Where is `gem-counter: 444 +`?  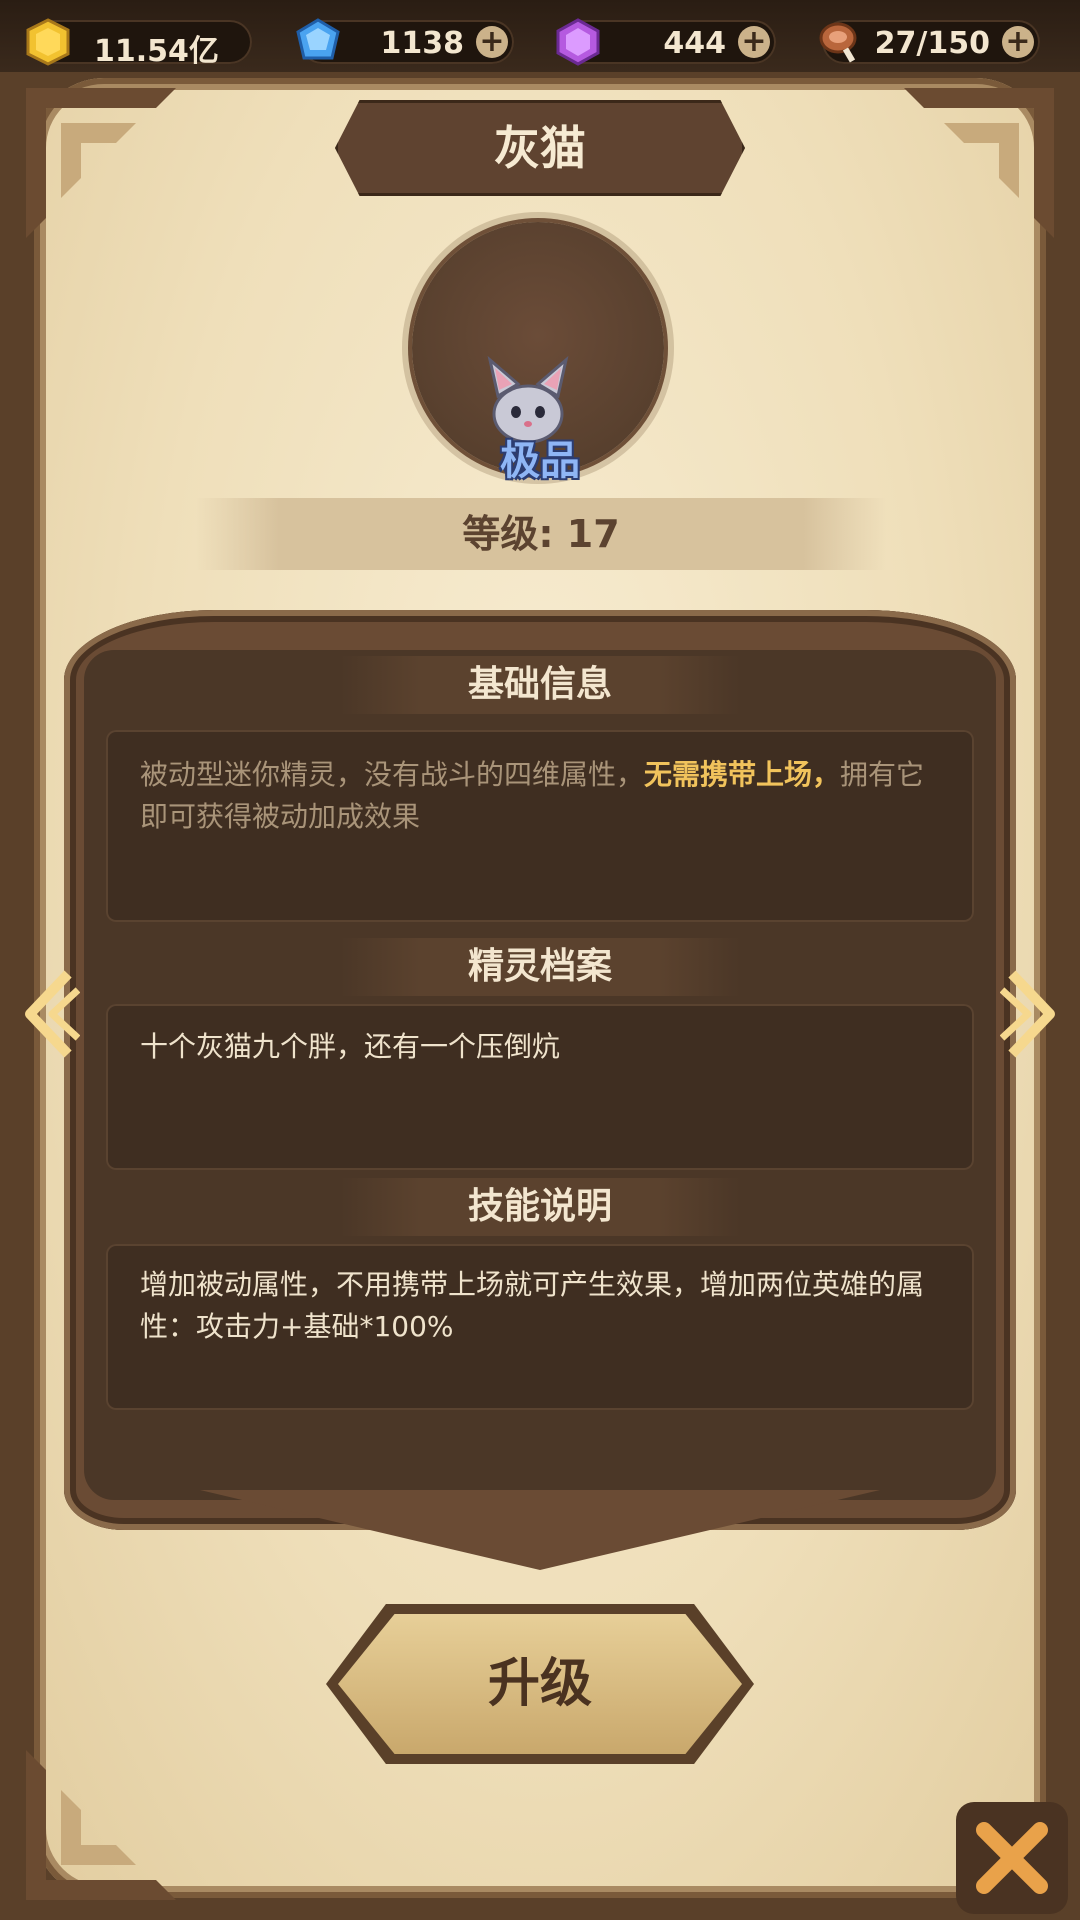 gem-counter: 444 + is located at coordinates (666, 42).